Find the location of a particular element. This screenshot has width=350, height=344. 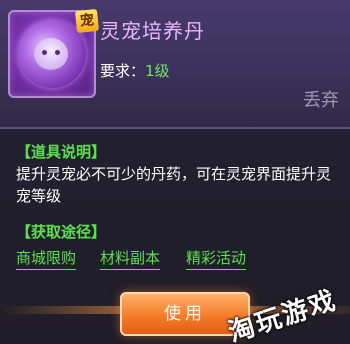

button-decoration-left is located at coordinates (60, 310).